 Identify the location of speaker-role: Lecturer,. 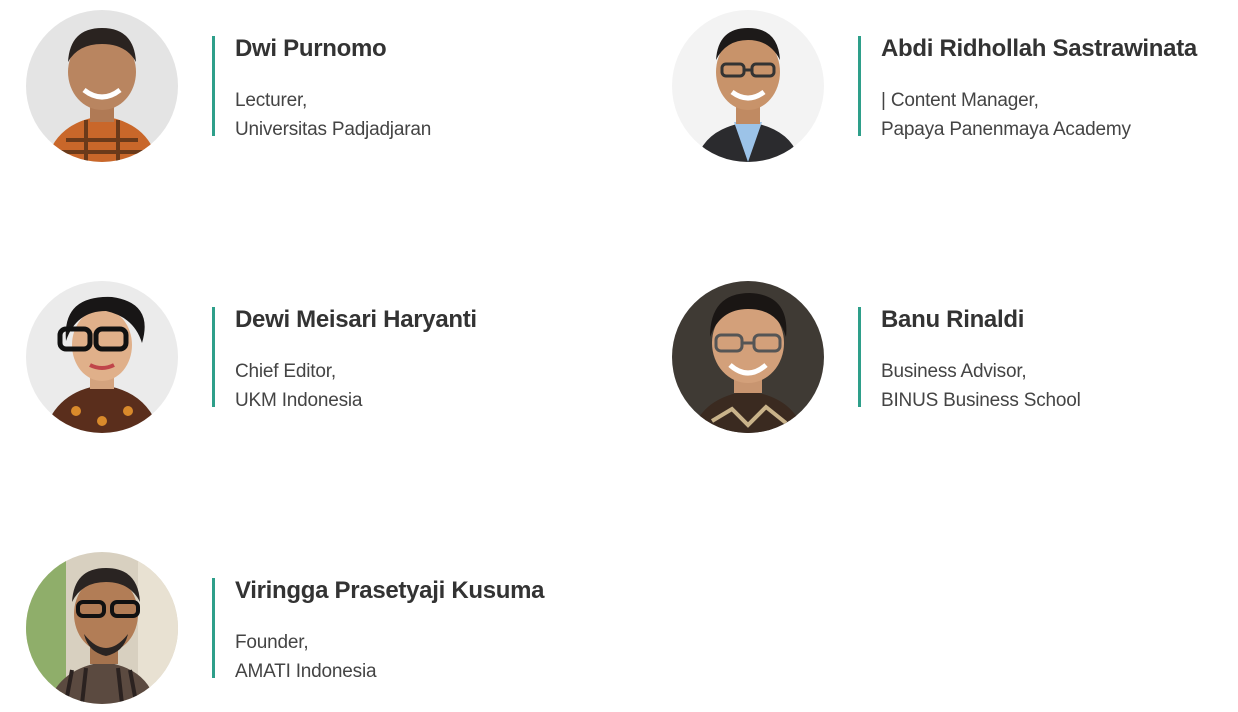
(271, 100).